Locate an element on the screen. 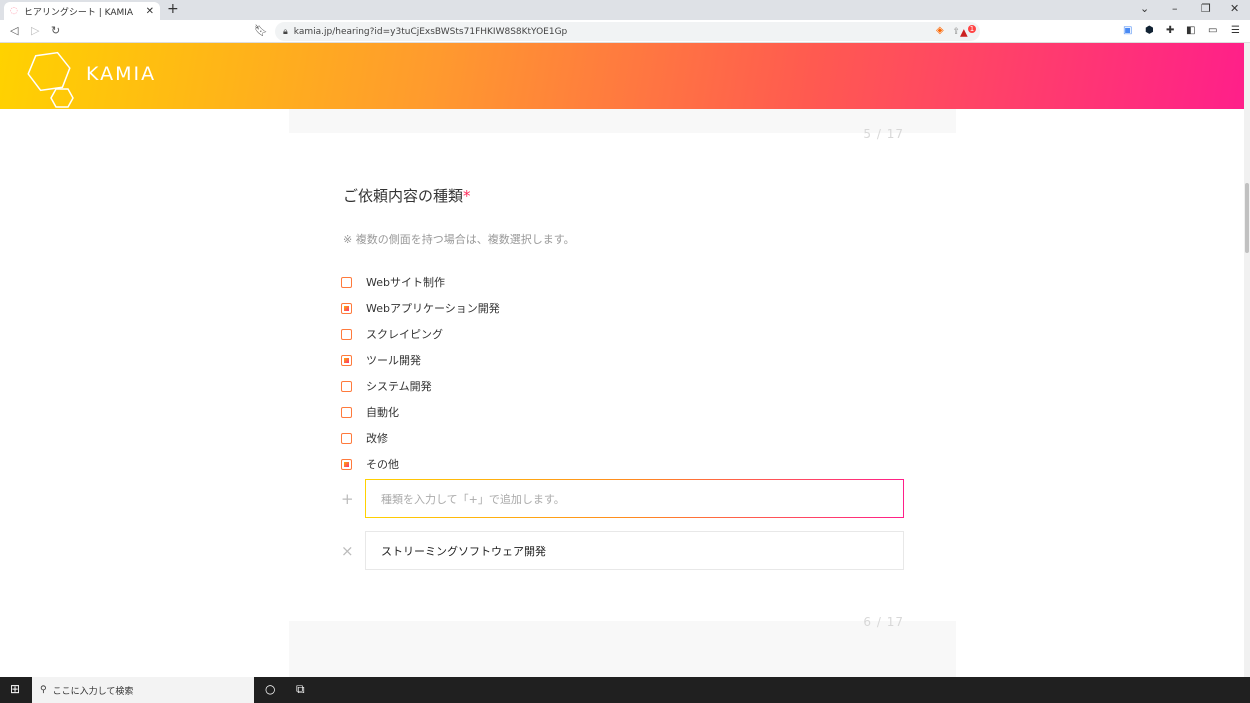 The height and width of the screenshot is (703, 1250). lock-icon: 🔒︎ is located at coordinates (285, 31).